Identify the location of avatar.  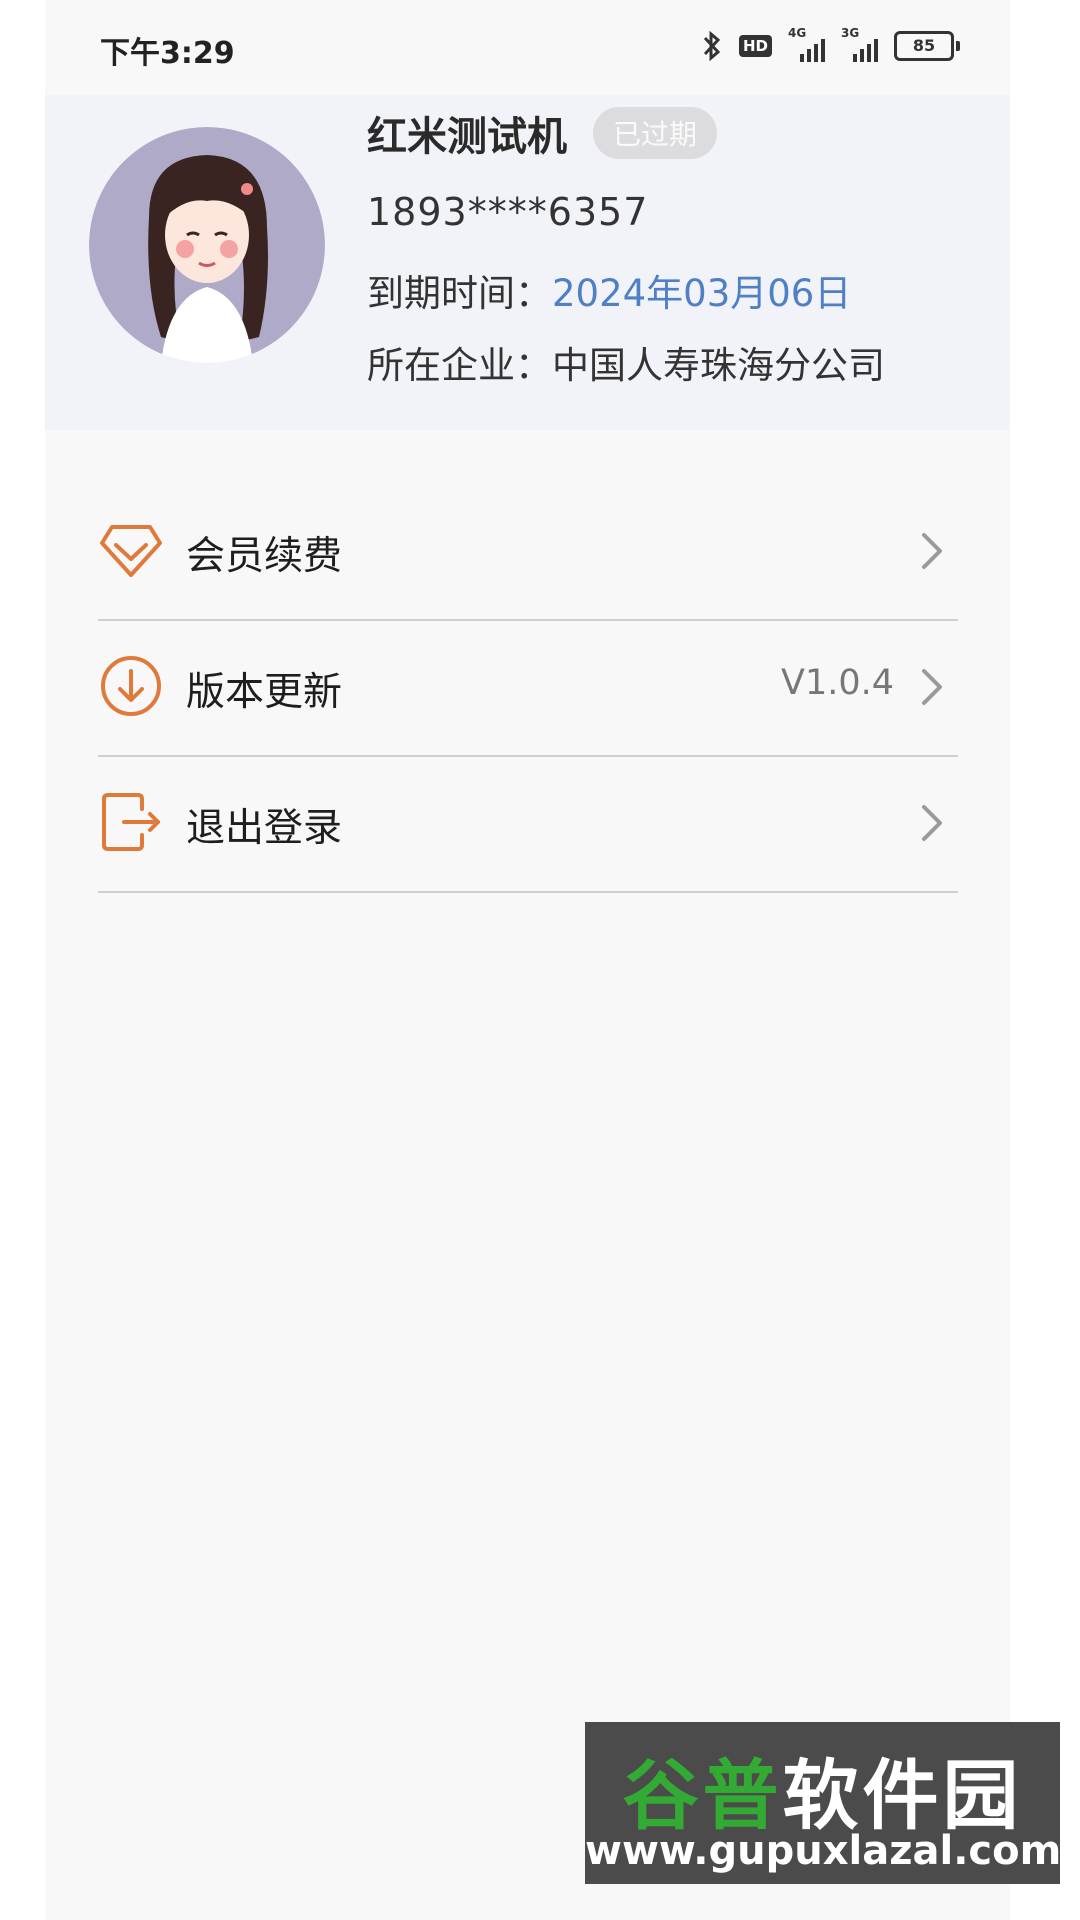
(207, 245).